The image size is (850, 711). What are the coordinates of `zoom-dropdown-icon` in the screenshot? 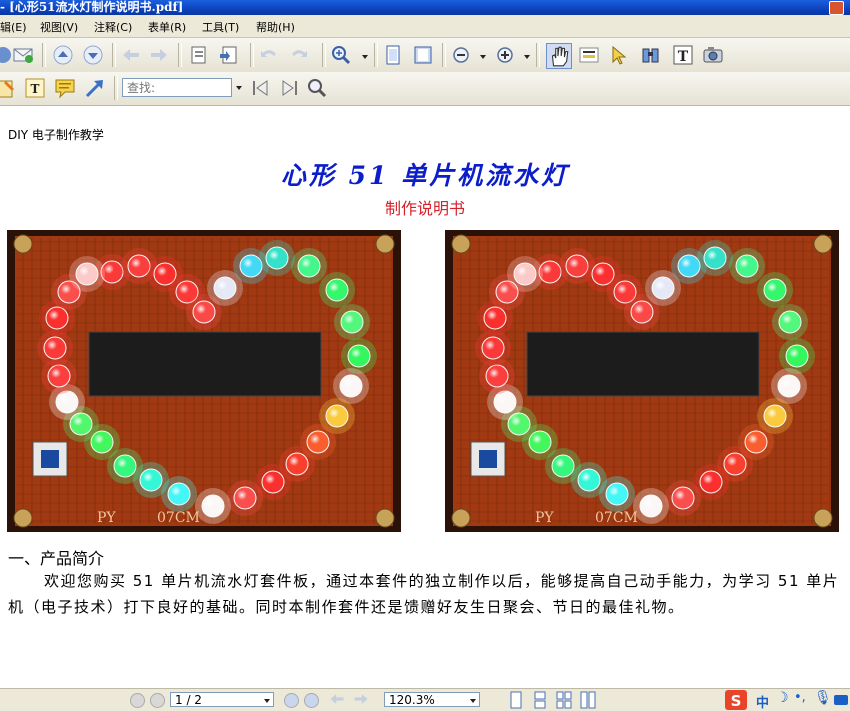 It's located at (473, 701).